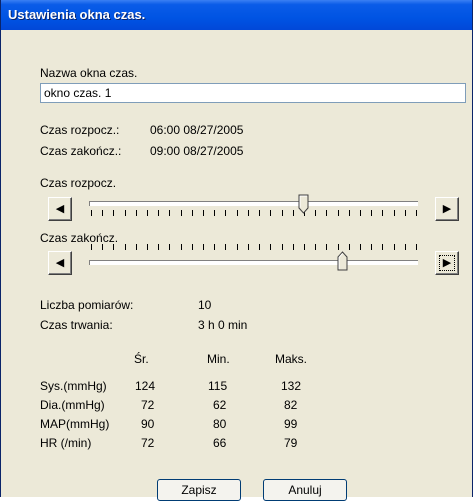  Describe the element at coordinates (291, 405) in the screenshot. I see `stats-cell: 82` at that location.